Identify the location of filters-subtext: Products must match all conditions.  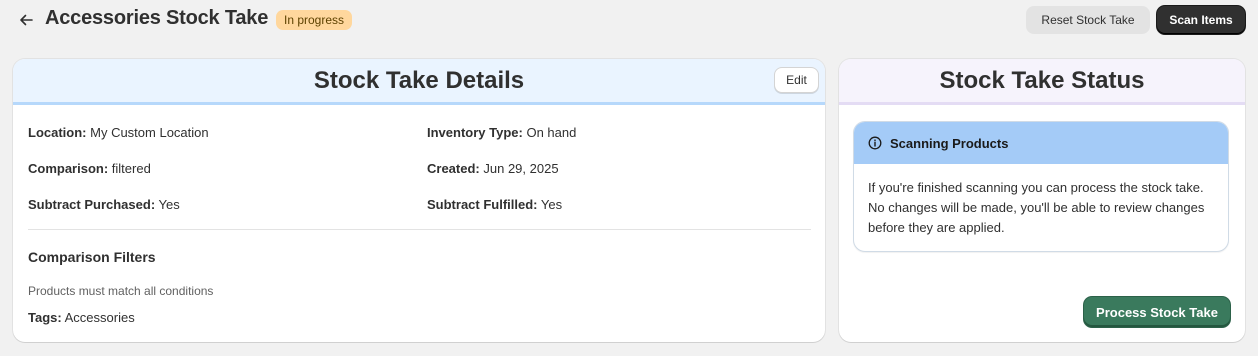
(121, 291).